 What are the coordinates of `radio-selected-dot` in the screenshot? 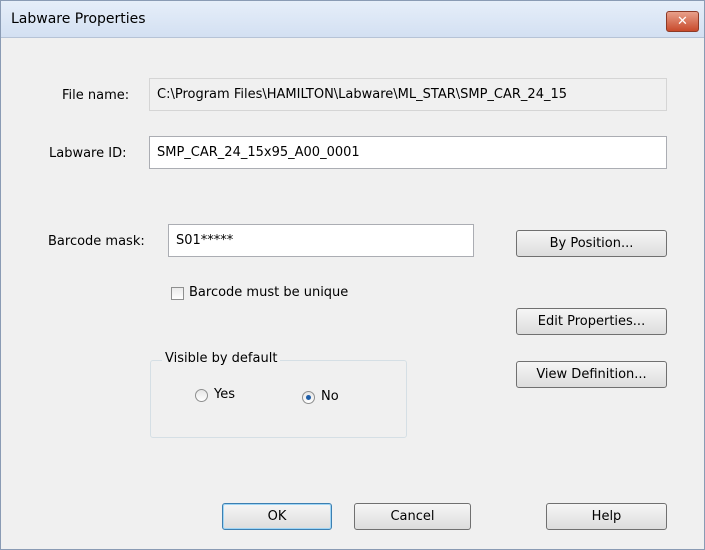 It's located at (308, 397).